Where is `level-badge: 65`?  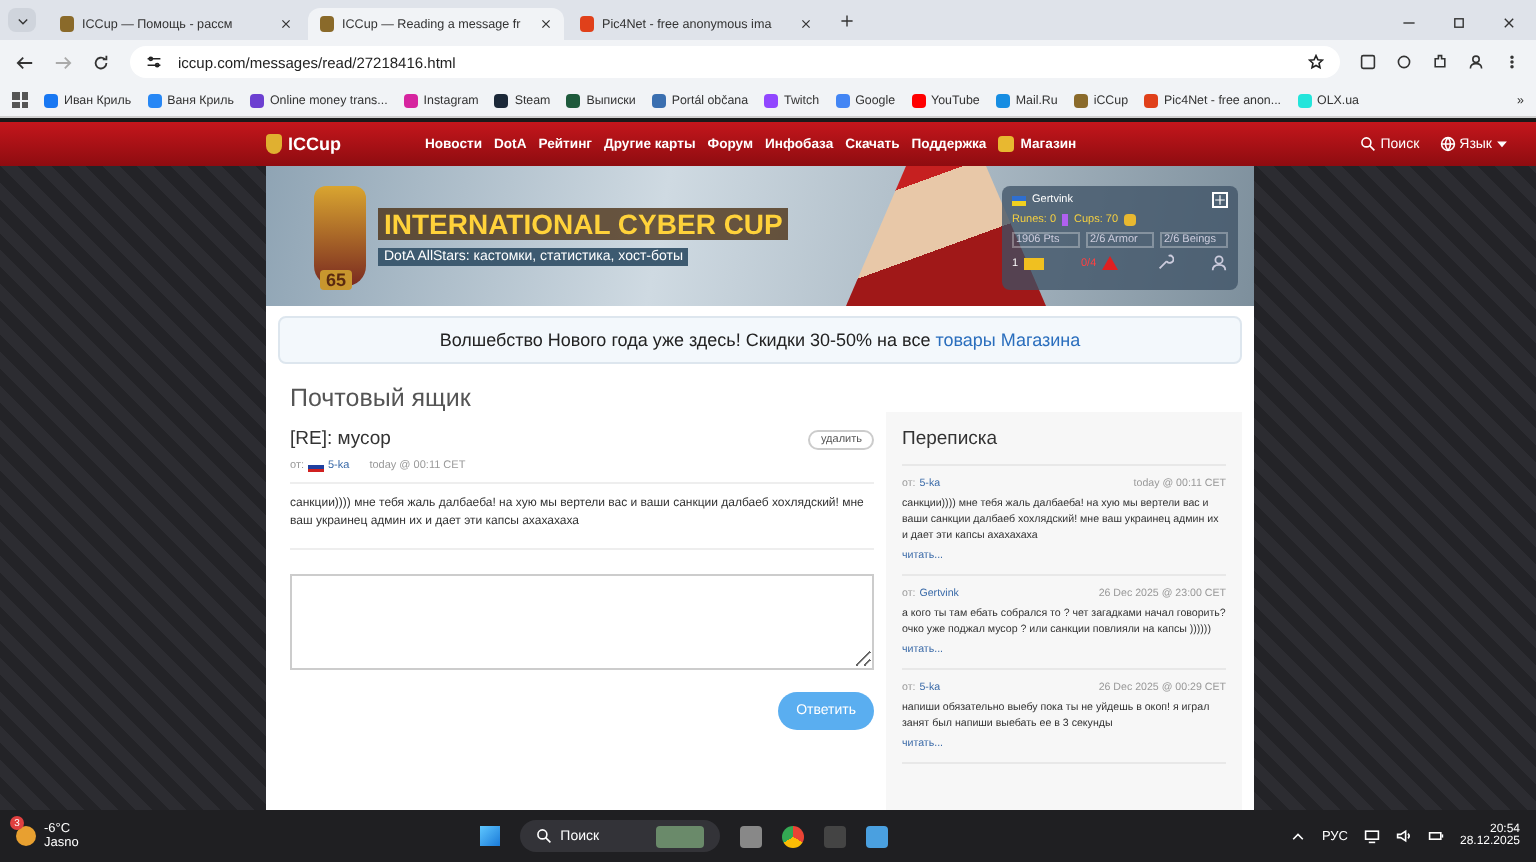
level-badge: 65 is located at coordinates (336, 280).